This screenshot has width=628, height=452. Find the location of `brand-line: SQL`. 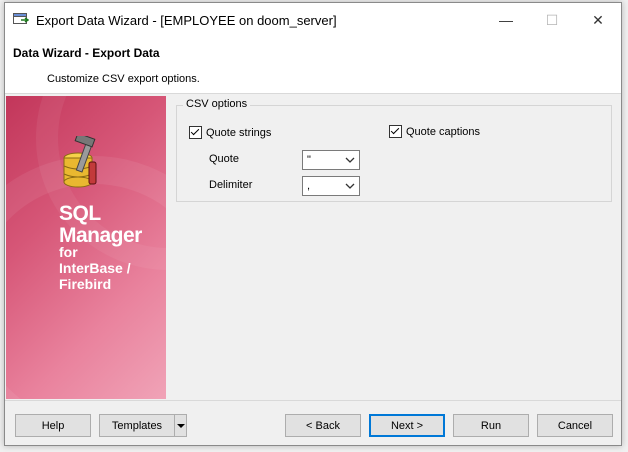

brand-line: SQL is located at coordinates (80, 213).